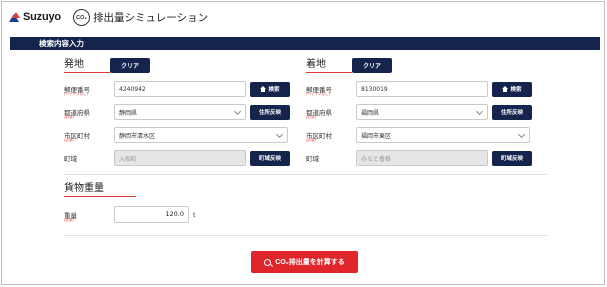  Describe the element at coordinates (70, 216) in the screenshot. I see `weight-label: 重量 (必須)` at that location.